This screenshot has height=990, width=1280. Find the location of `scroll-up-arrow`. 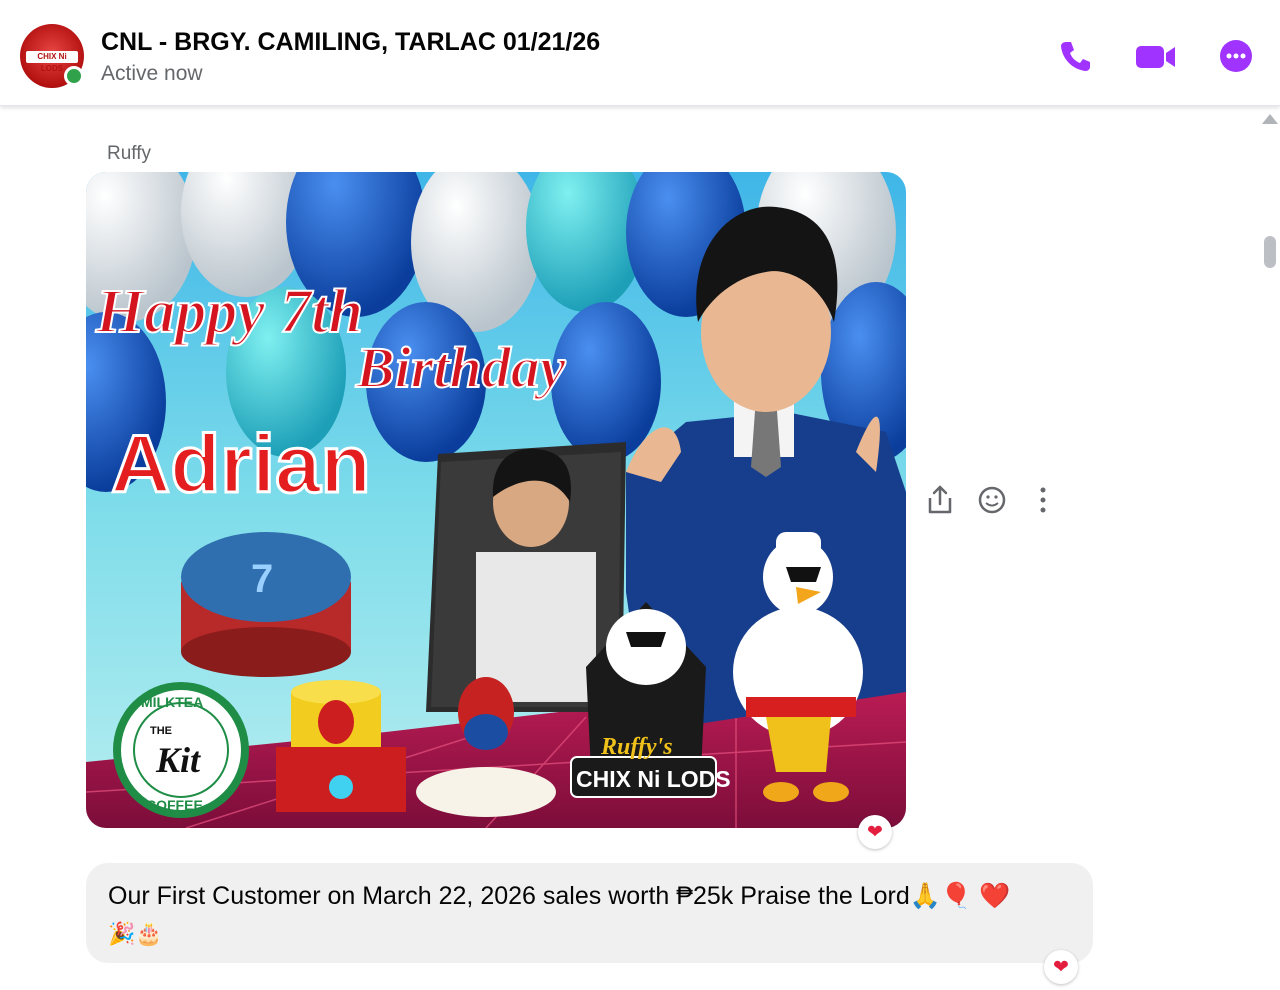

scroll-up-arrow is located at coordinates (1270, 119).